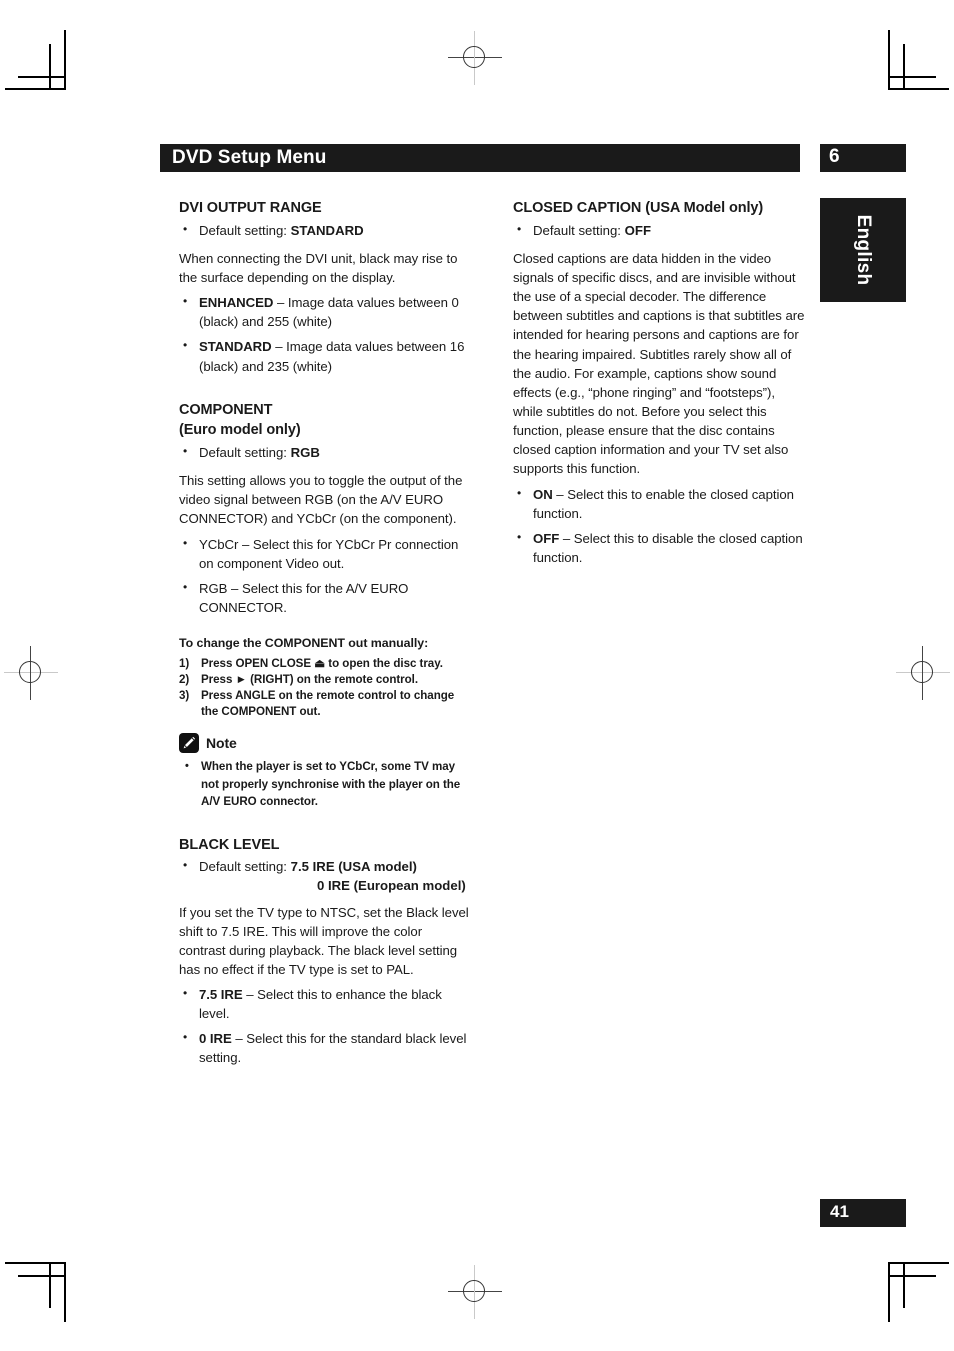  Describe the element at coordinates (543, 494) in the screenshot. I see `closed-caption-option-term-0: ON` at that location.